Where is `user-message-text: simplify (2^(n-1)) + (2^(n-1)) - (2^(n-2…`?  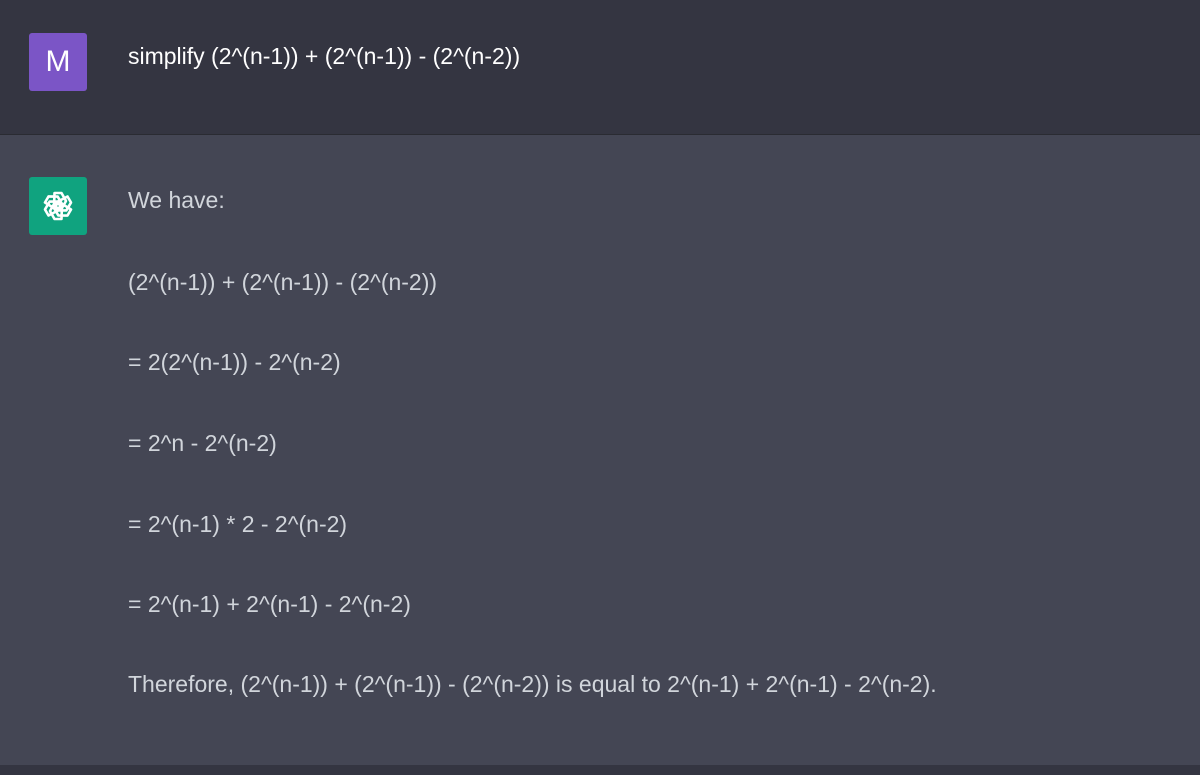
user-message-text: simplify (2^(n-1)) + (2^(n-1)) - (2^(n-2… is located at coordinates (324, 56).